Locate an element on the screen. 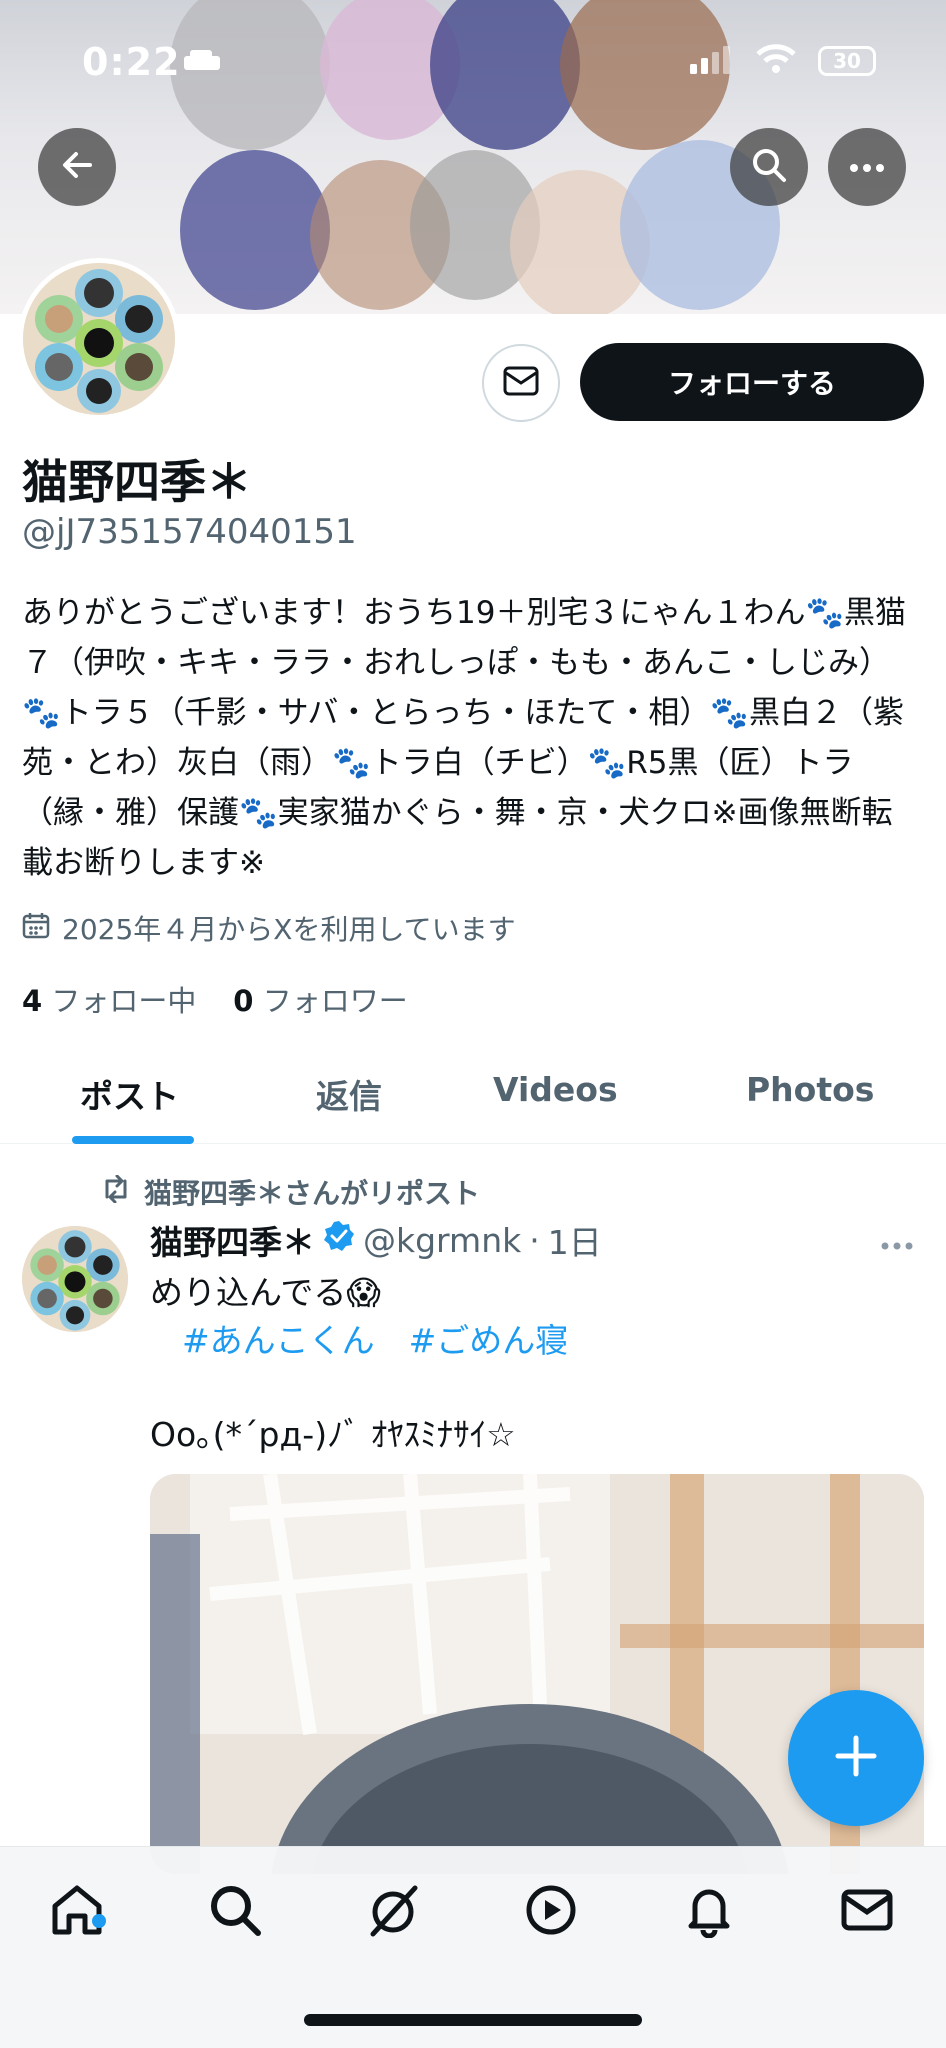 The height and width of the screenshot is (2048, 946). profile-tabs: ポスト 返信 Videos Photos is located at coordinates (473, 1092).